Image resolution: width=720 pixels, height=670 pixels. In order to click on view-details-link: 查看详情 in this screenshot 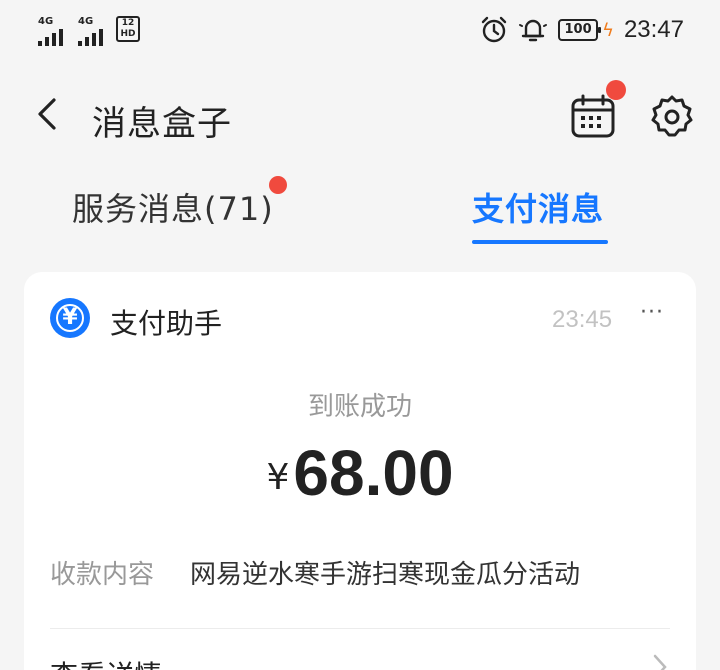, I will do `click(106, 662)`.